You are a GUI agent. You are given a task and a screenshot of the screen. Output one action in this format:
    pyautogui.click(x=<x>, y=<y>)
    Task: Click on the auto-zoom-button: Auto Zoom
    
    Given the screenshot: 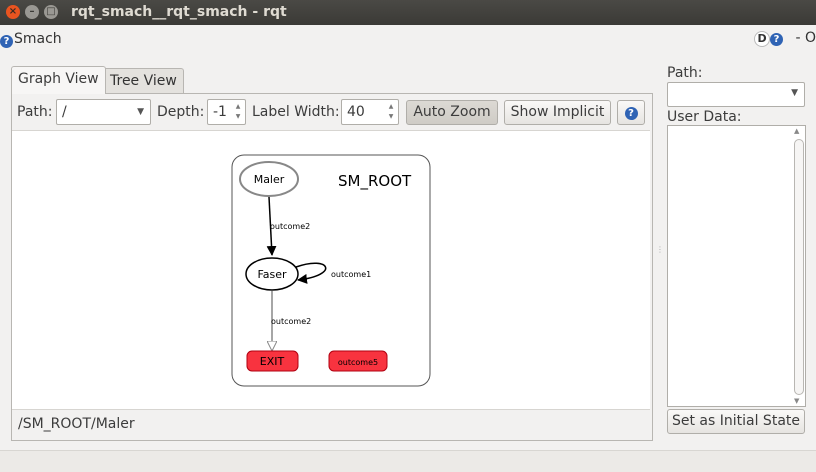 What is the action you would take?
    pyautogui.click(x=452, y=112)
    